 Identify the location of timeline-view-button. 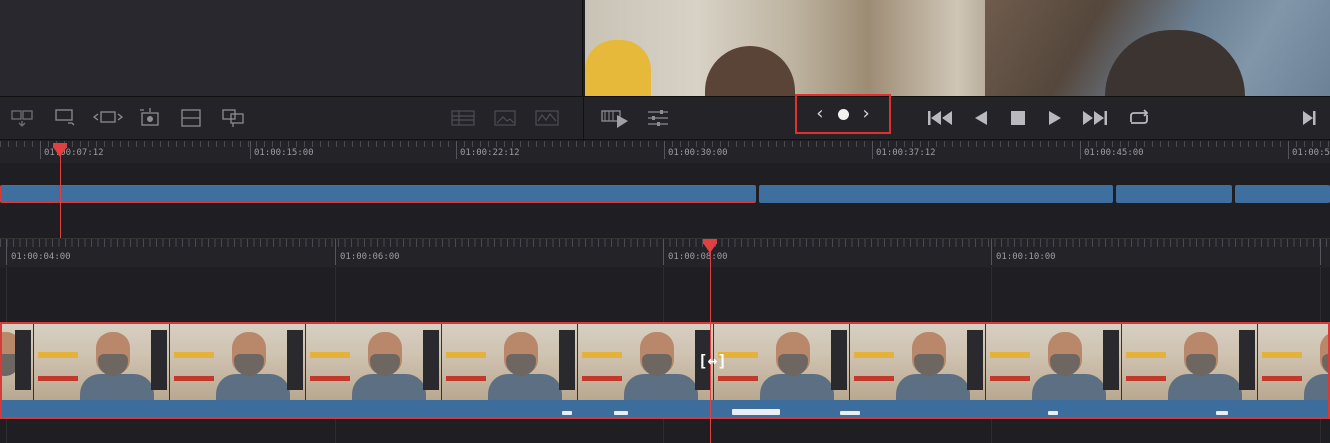
(463, 118).